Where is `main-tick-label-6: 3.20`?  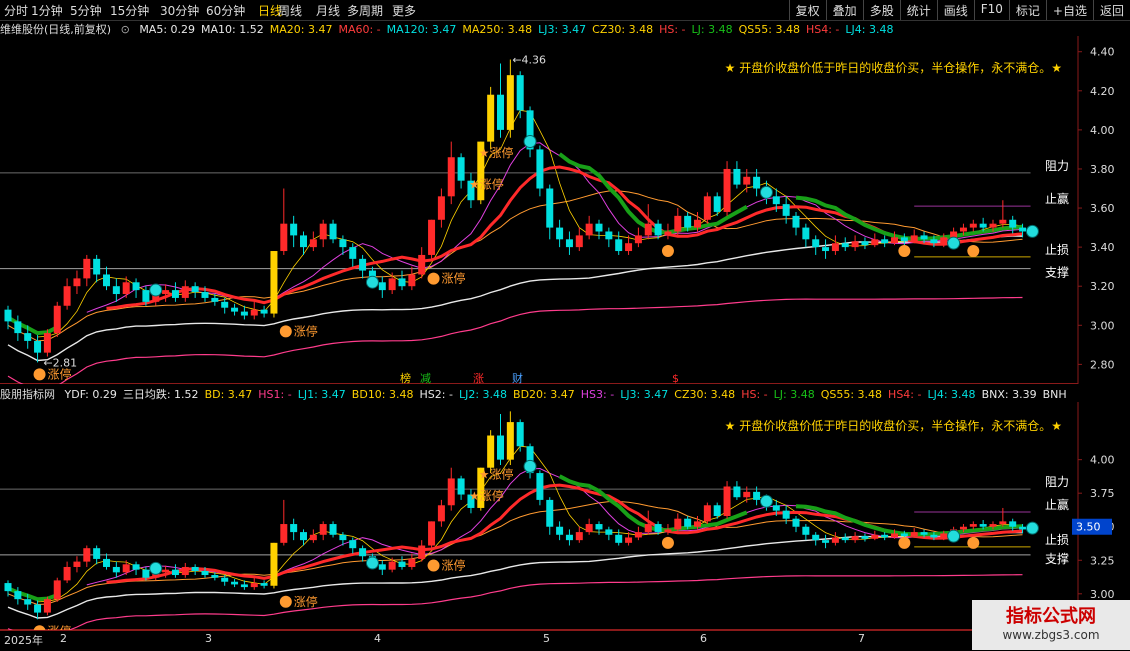 main-tick-label-6: 3.20 is located at coordinates (1102, 286).